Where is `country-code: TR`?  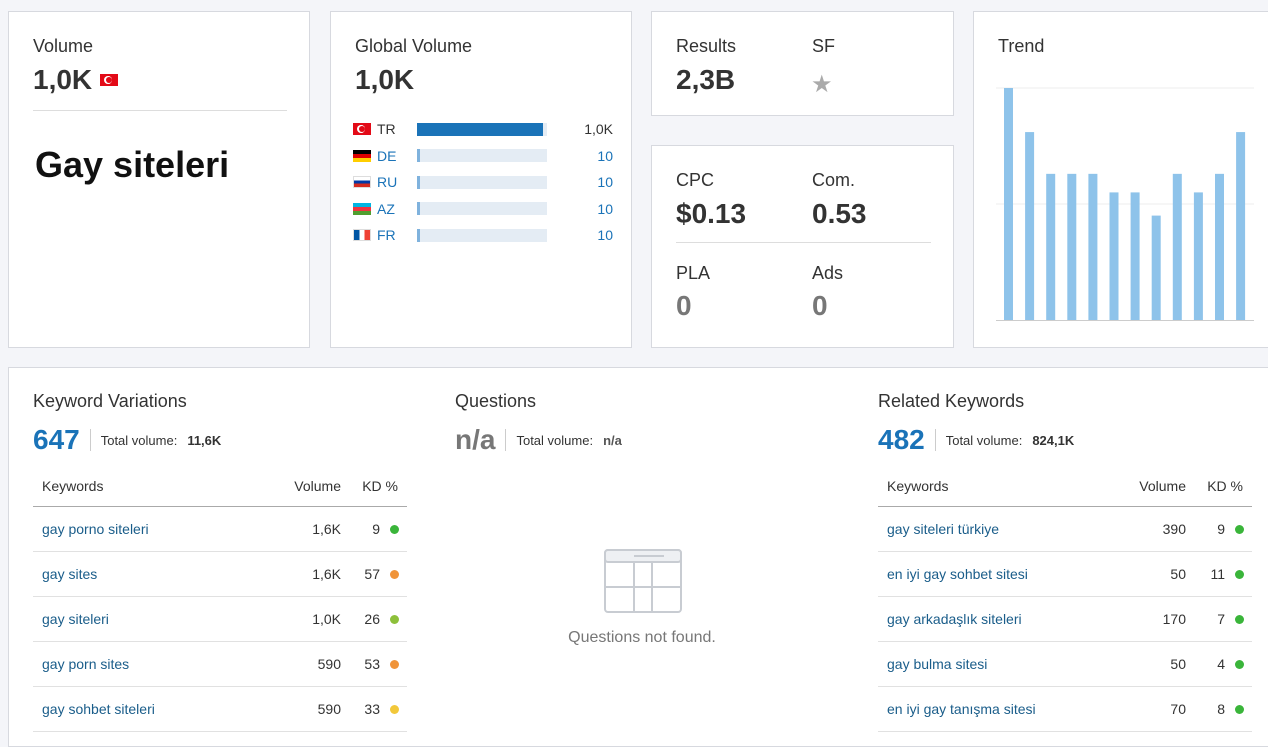 country-code: TR is located at coordinates (386, 129).